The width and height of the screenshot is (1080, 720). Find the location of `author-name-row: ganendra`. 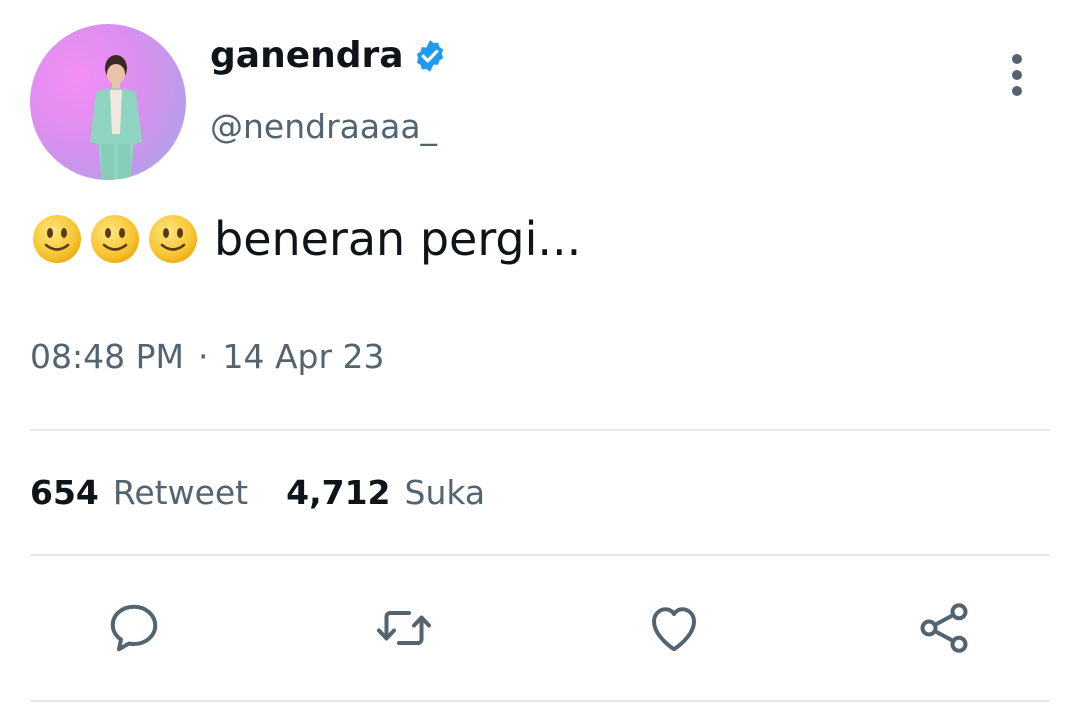

author-name-row: ganendra is located at coordinates (329, 56).